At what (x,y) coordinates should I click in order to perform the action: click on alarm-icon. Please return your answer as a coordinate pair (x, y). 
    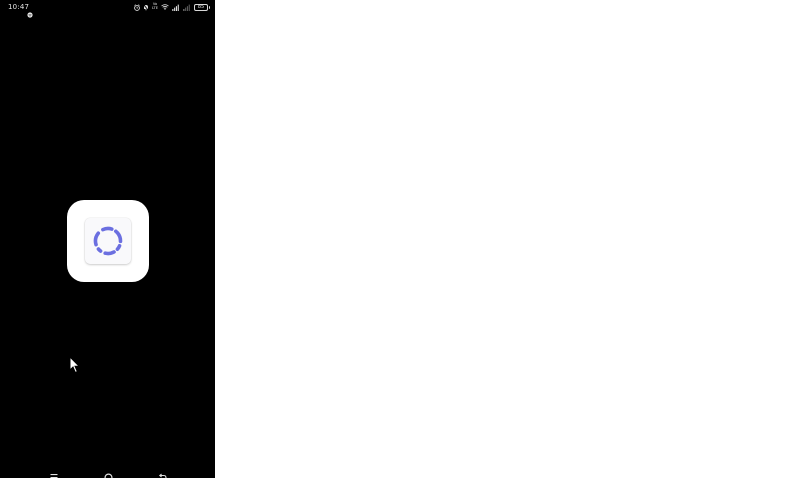
    Looking at the image, I should click on (137, 7).